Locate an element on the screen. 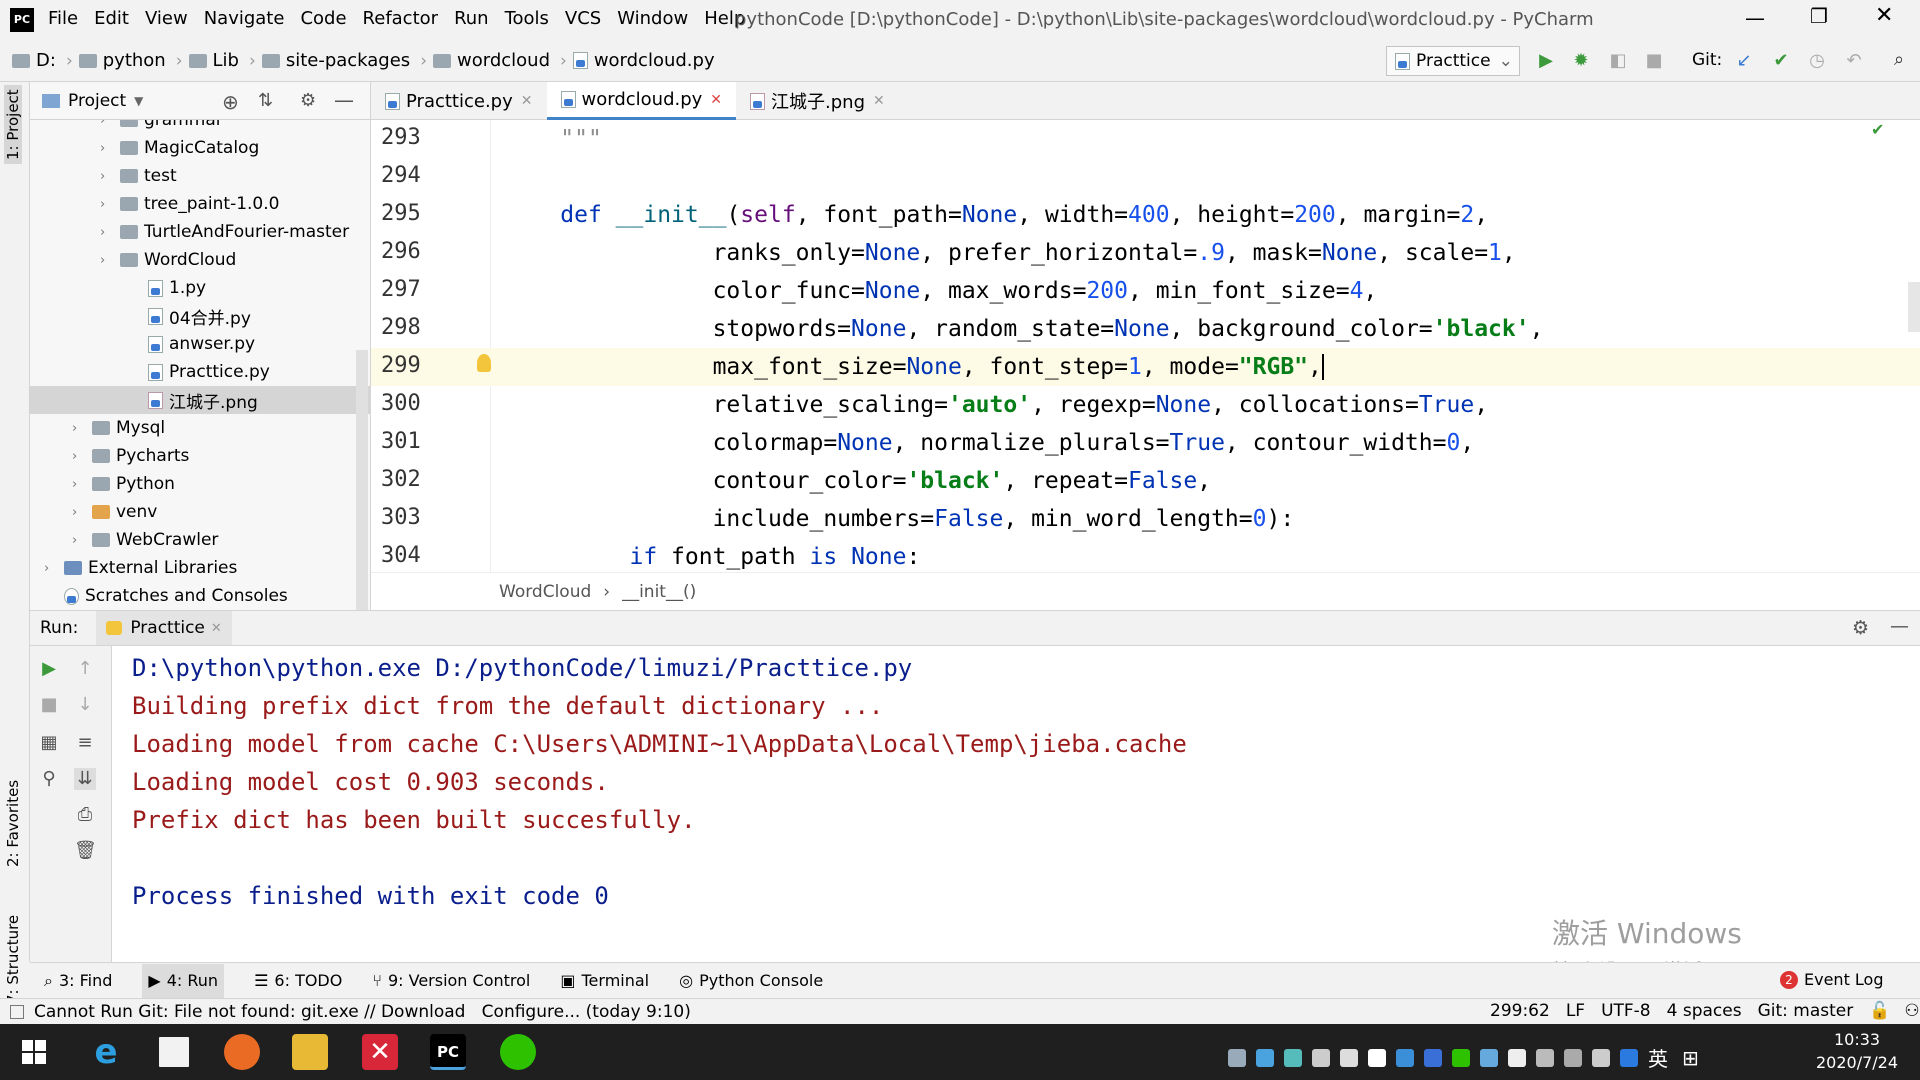  lock-icon: 🔓 is located at coordinates (1879, 1011).